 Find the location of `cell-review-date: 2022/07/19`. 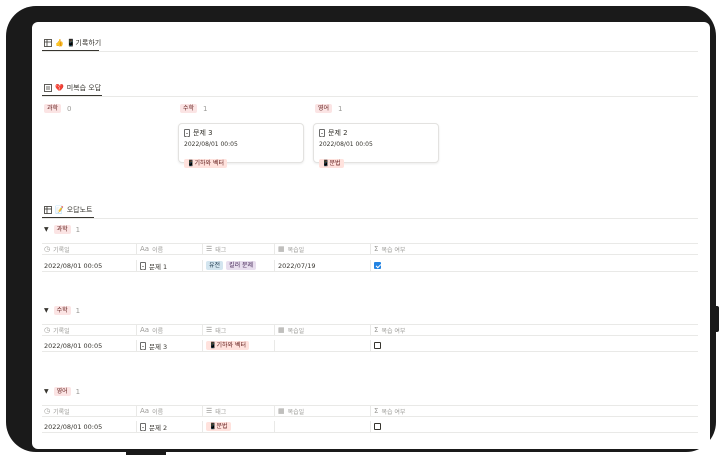

cell-review-date: 2022/07/19 is located at coordinates (297, 265).